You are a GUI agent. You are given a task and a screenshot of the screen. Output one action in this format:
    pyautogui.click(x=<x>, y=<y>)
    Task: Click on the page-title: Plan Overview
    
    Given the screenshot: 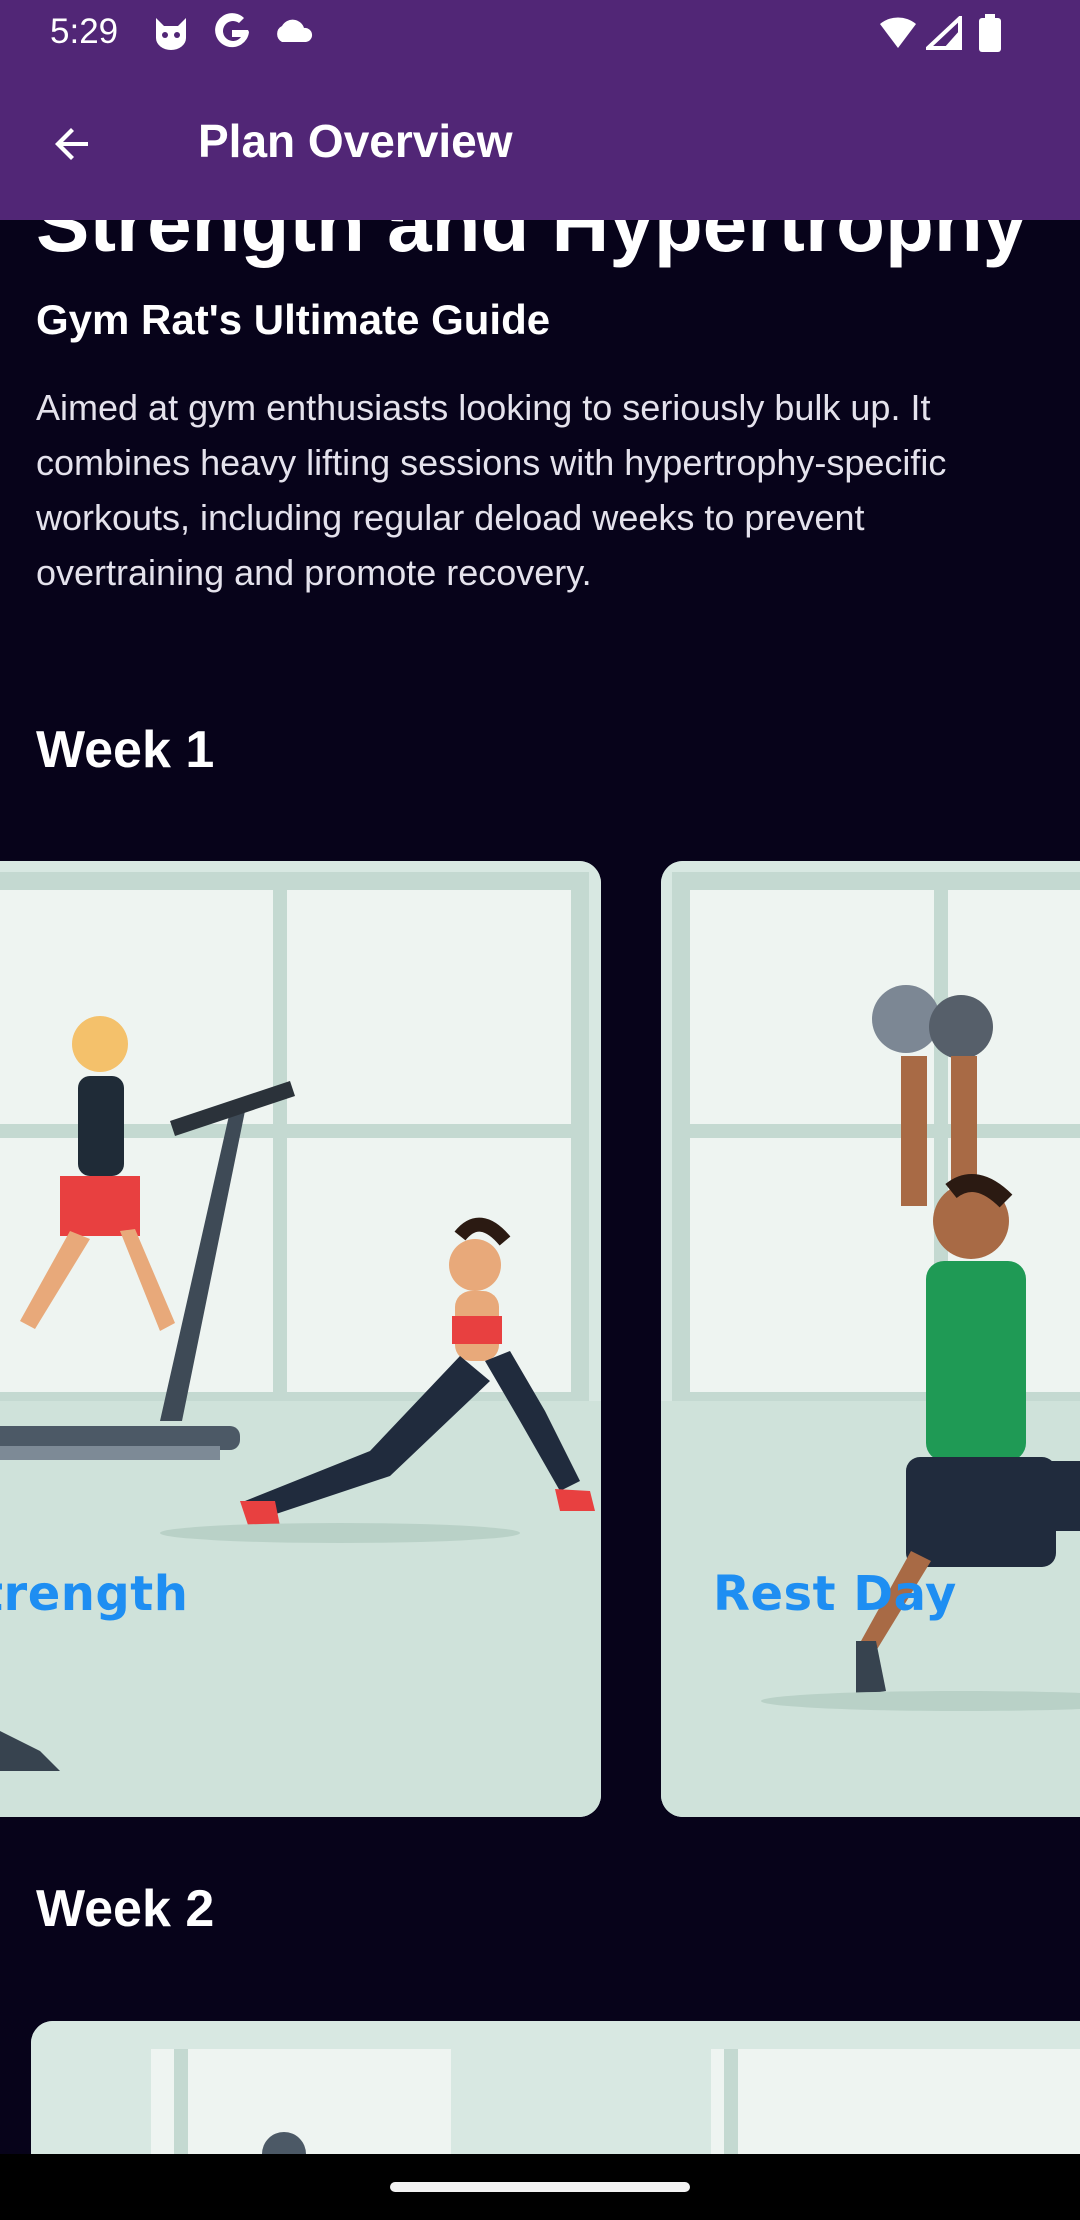 What is the action you would take?
    pyautogui.click(x=355, y=141)
    